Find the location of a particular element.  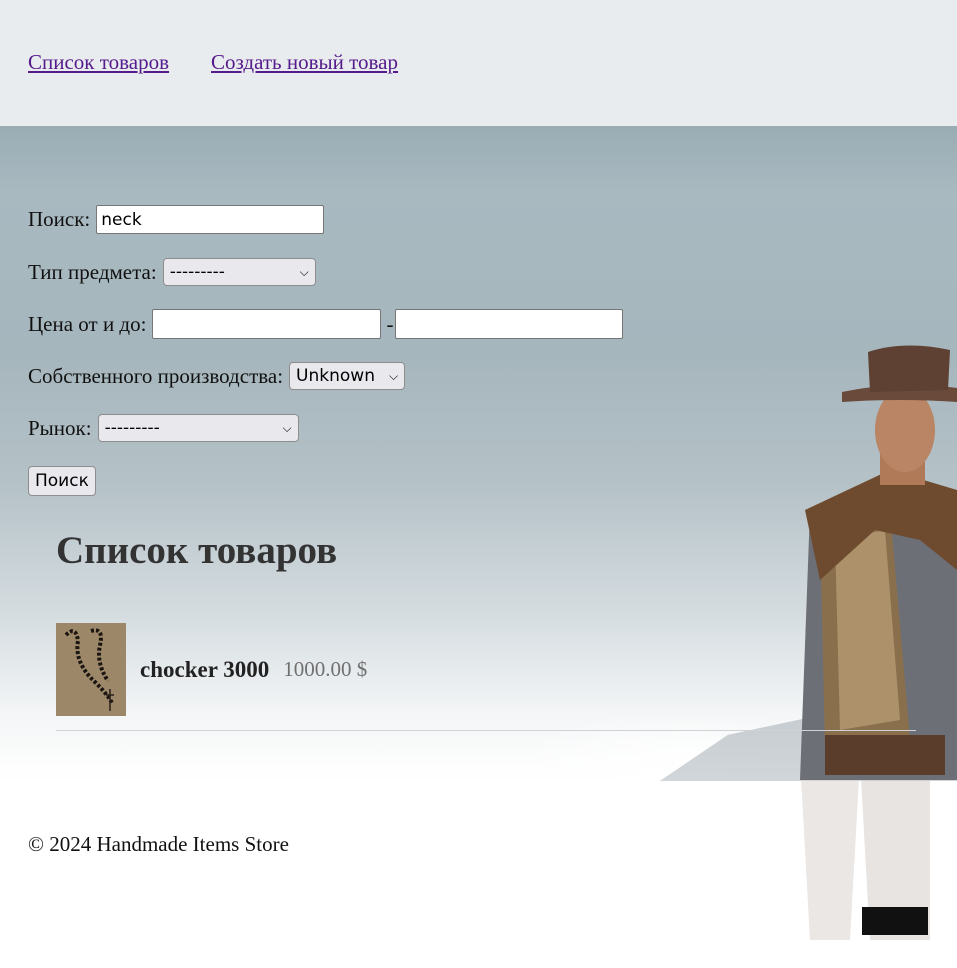

item-name: chocker 3000 is located at coordinates (204, 670).